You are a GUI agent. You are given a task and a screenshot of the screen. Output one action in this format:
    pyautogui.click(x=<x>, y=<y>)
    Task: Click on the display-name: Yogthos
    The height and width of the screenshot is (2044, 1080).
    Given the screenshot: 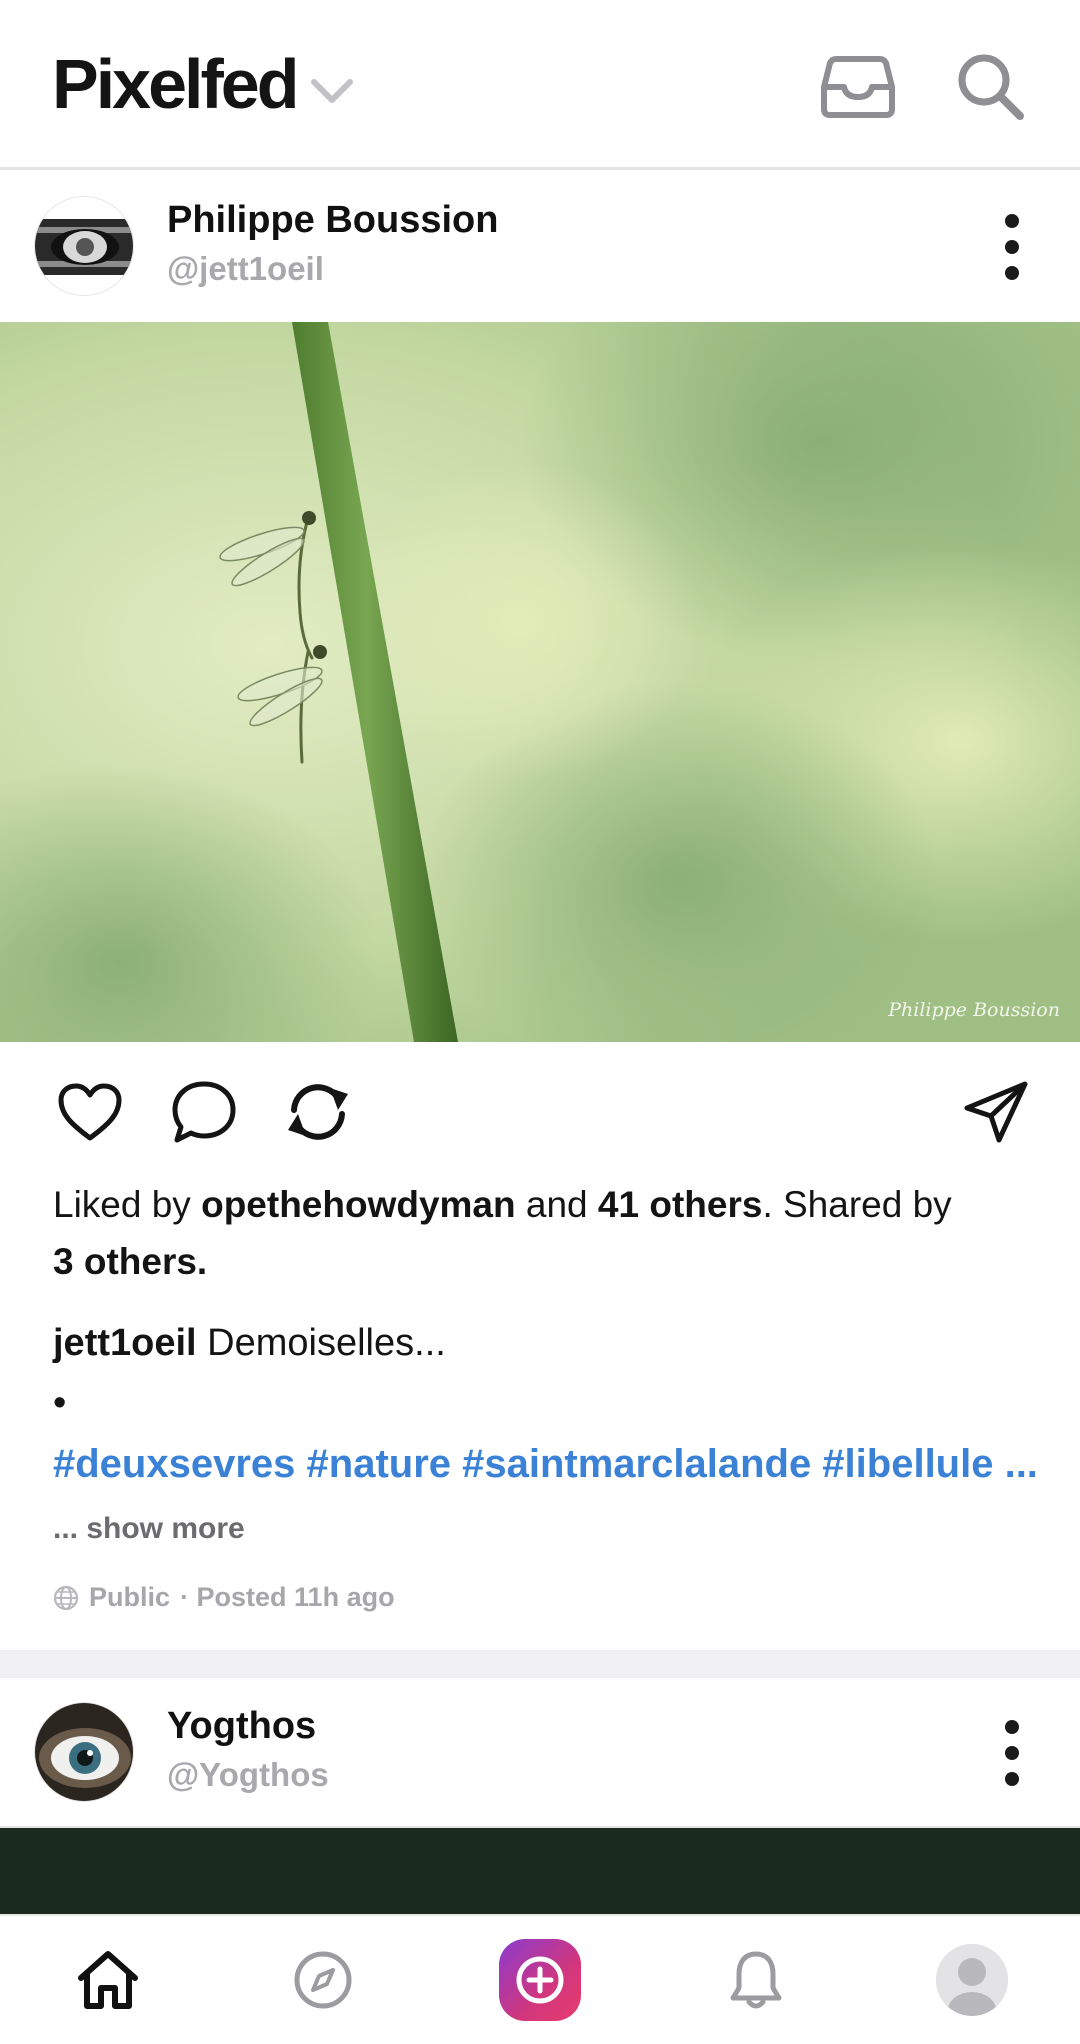 What is the action you would take?
    pyautogui.click(x=241, y=1726)
    